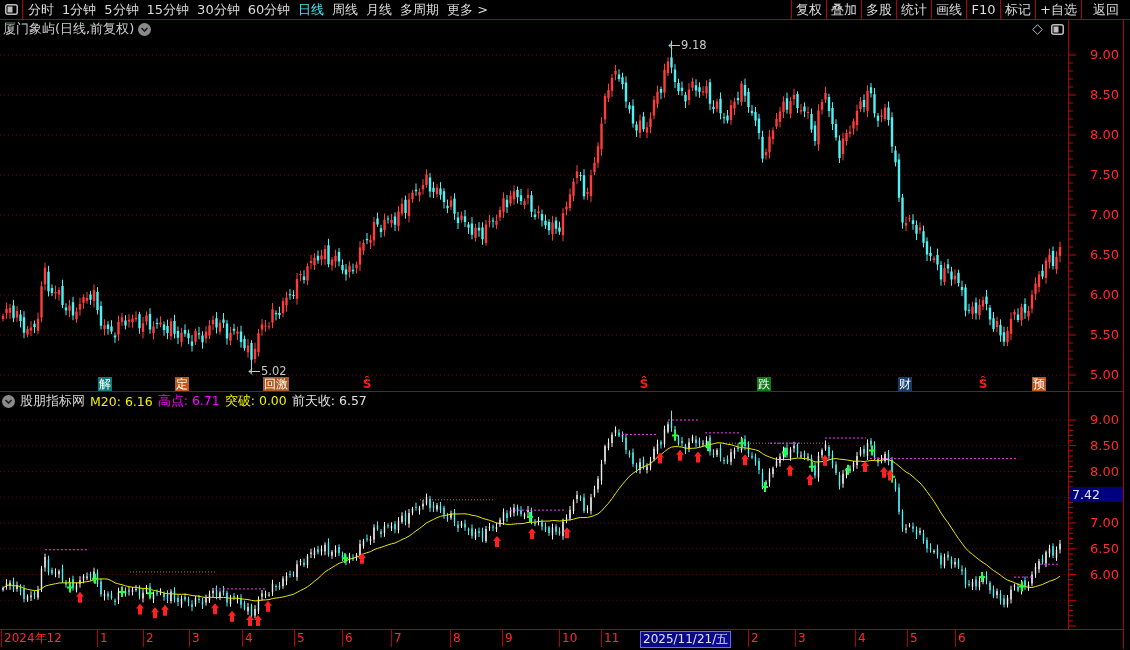 The image size is (1130, 650). What do you see at coordinates (188, 401) in the screenshot?
I see `indicator-reading: 高点: 6.71` at bounding box center [188, 401].